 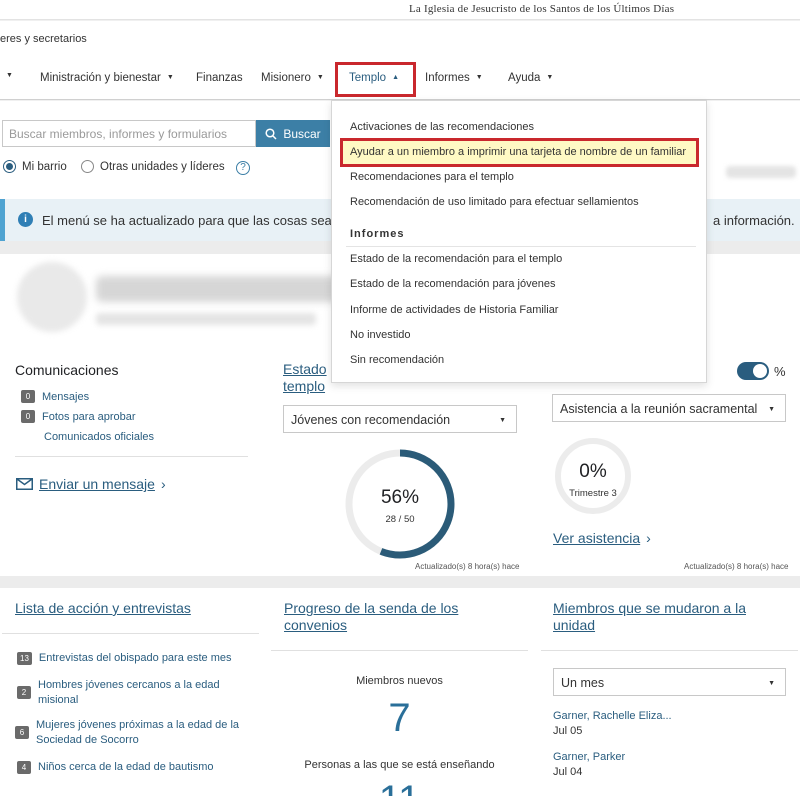 What do you see at coordinates (89, 416) in the screenshot?
I see `comm-label: Fotos para aprobar` at bounding box center [89, 416].